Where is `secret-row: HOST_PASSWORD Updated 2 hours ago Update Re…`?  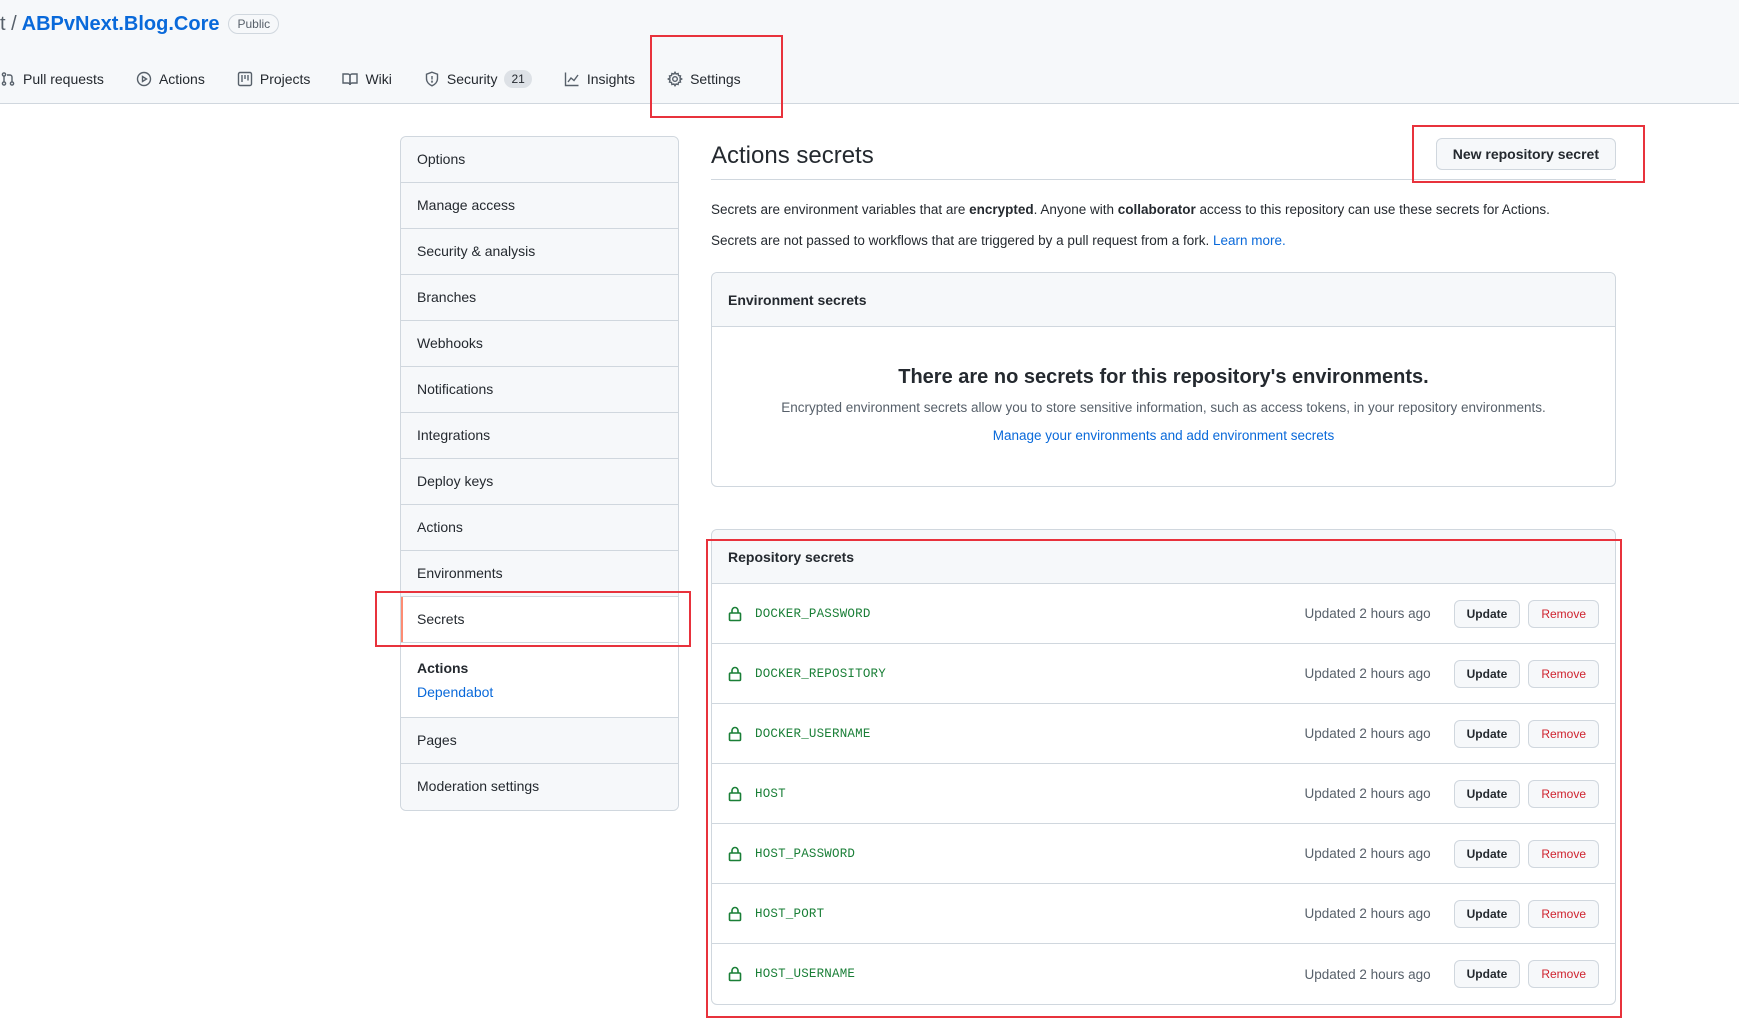
secret-row: HOST_PASSWORD Updated 2 hours ago Update Re… is located at coordinates (1163, 854).